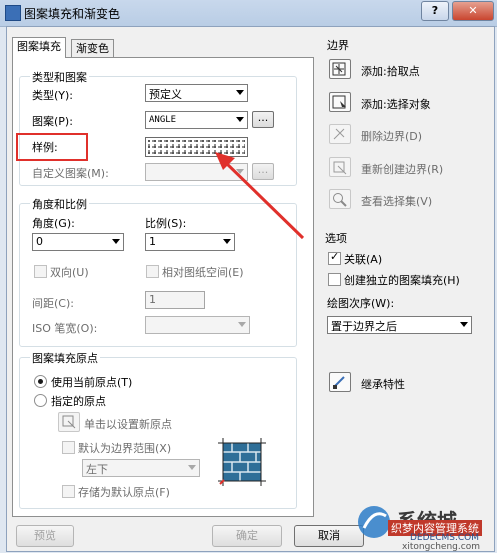 The image size is (497, 553). What do you see at coordinates (165, 94) in the screenshot?
I see `type-value: 预定义` at bounding box center [165, 94].